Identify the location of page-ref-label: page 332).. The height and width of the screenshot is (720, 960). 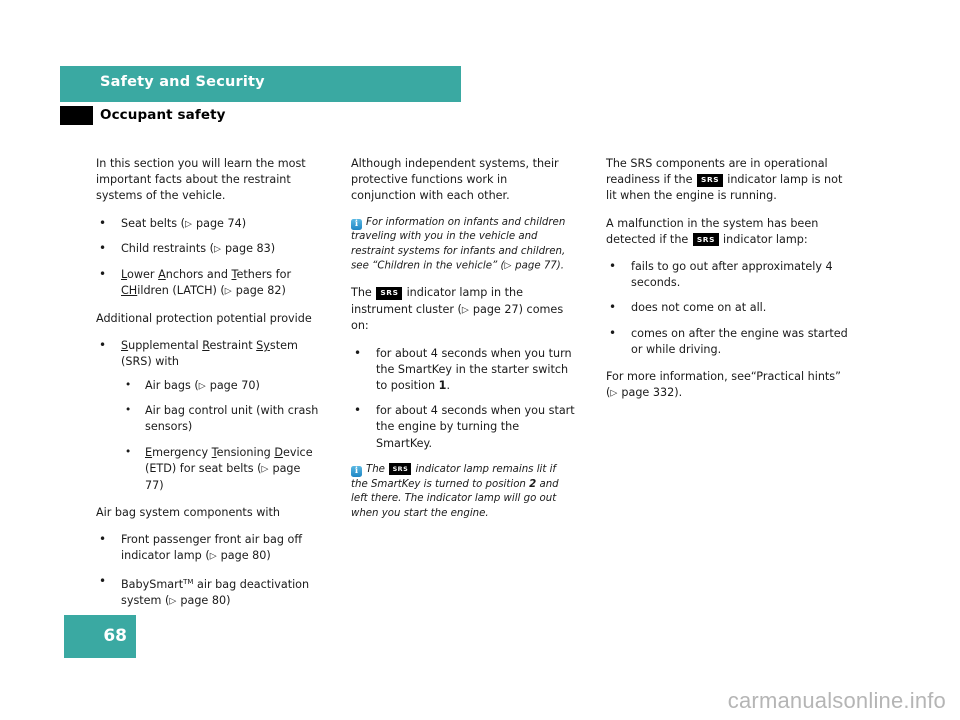
(652, 393).